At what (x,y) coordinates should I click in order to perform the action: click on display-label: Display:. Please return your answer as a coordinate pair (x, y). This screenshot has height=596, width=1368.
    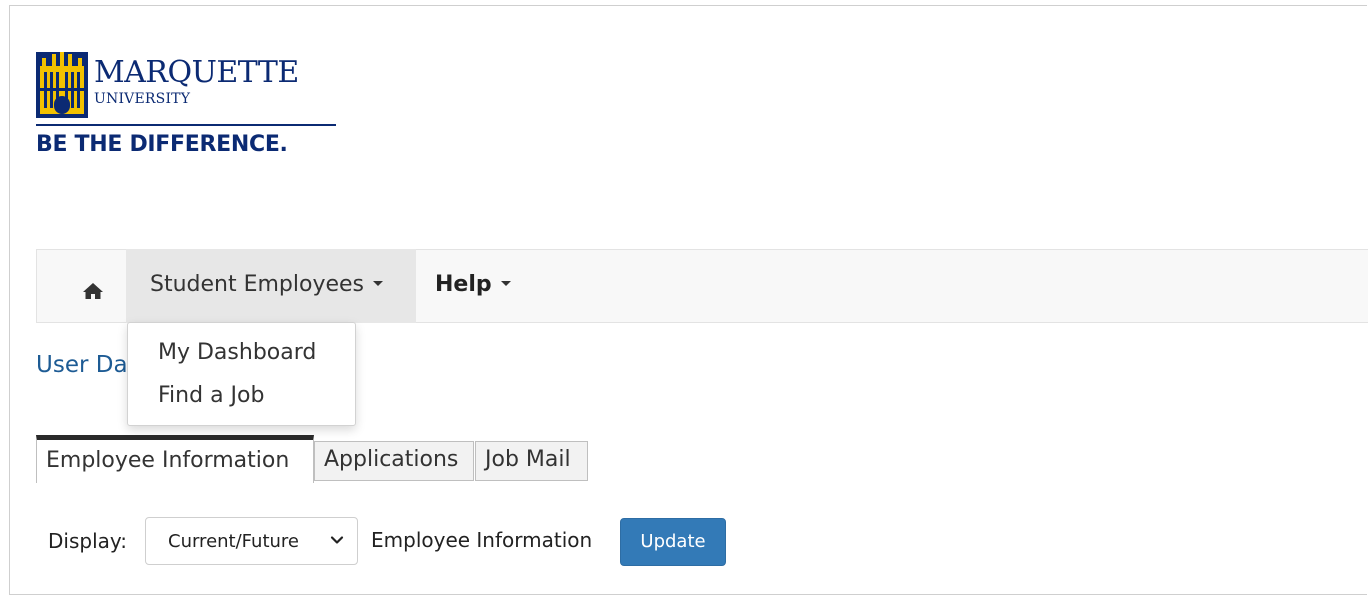
    Looking at the image, I should click on (88, 541).